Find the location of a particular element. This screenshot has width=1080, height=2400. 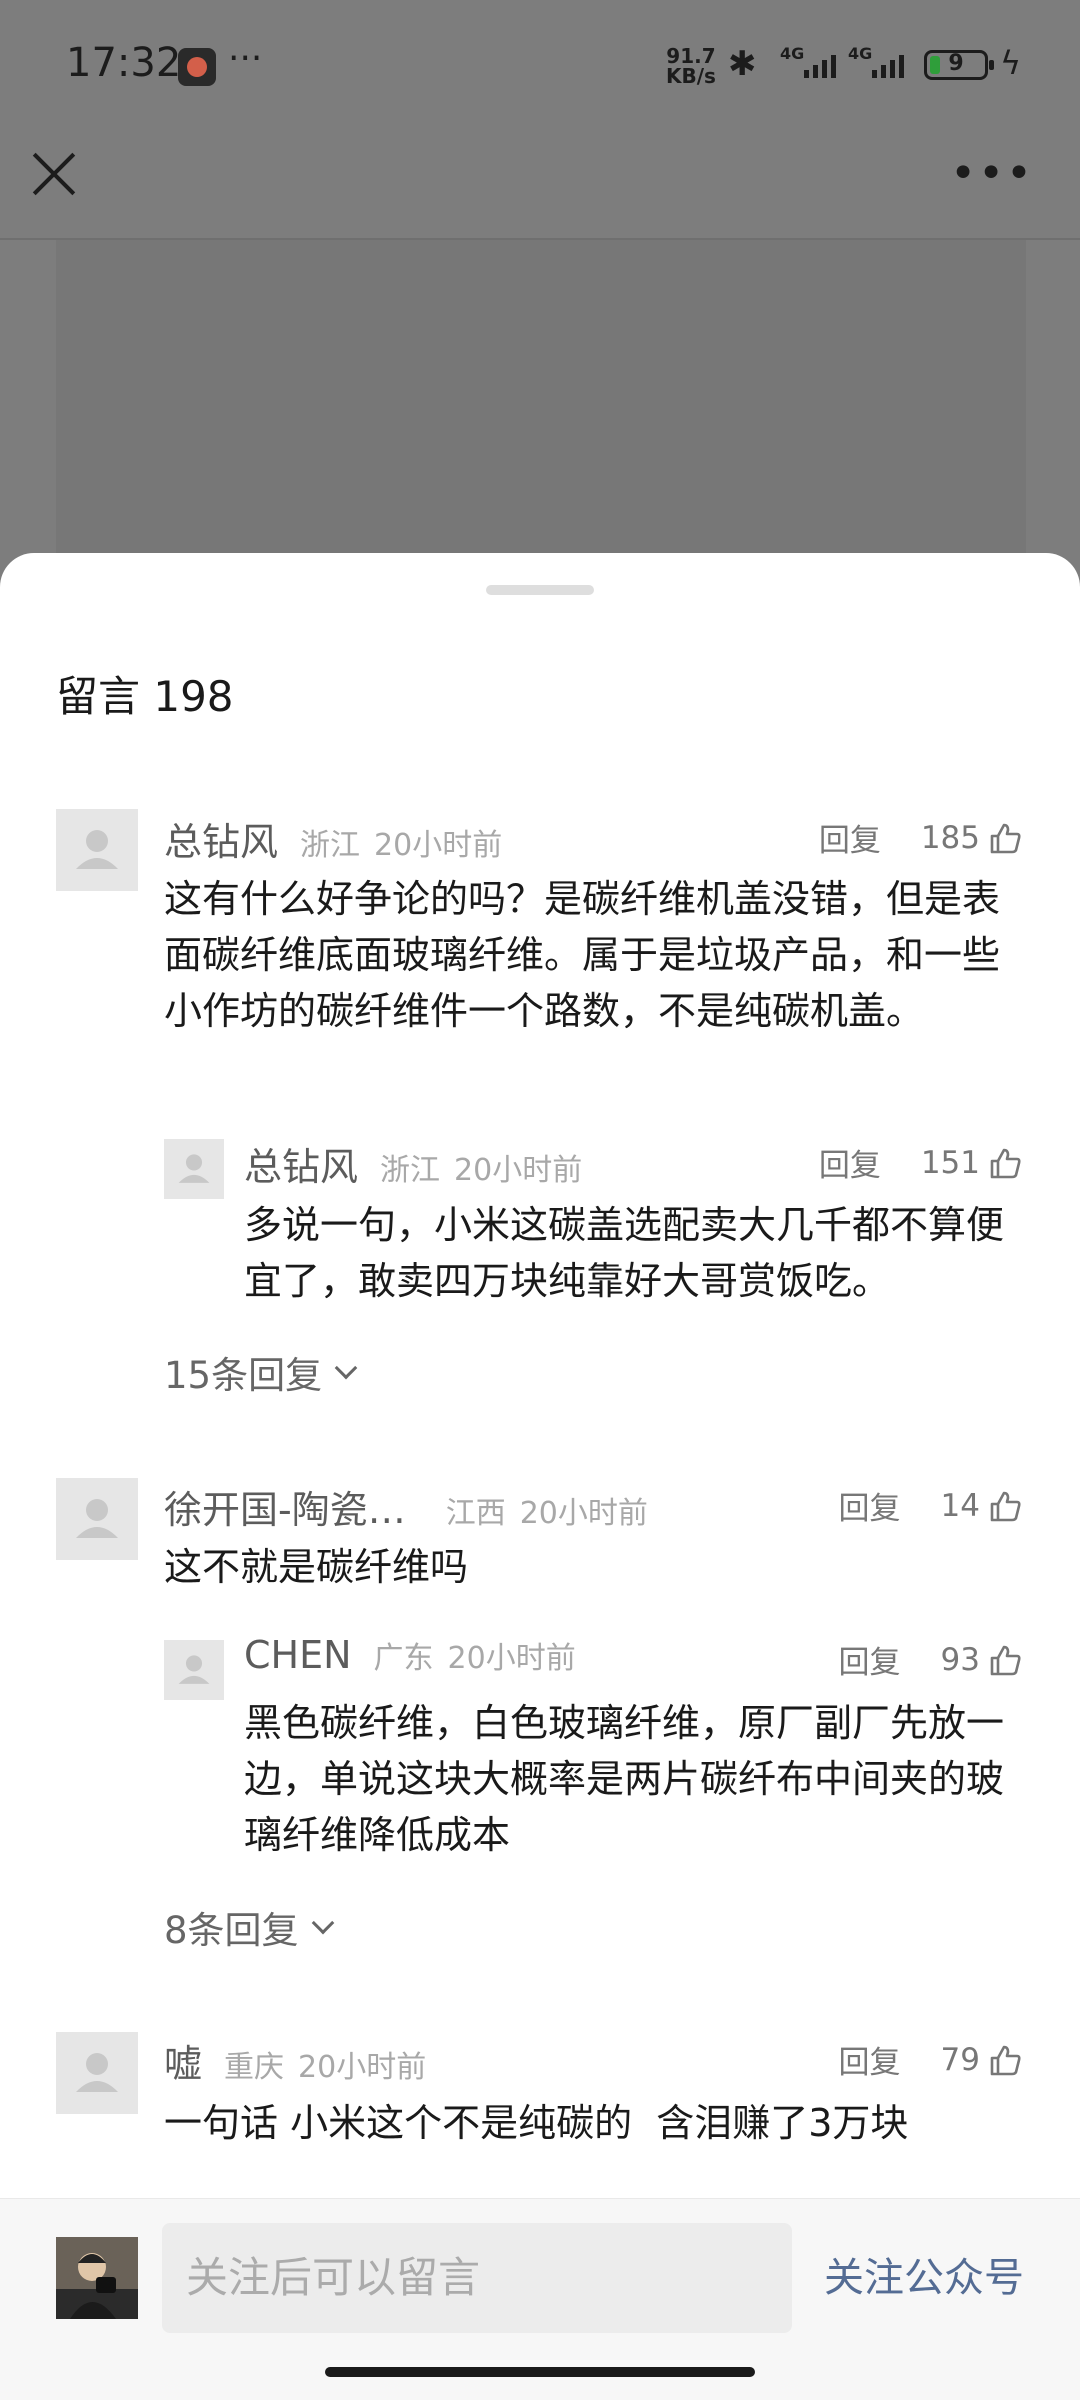

status-bar: 17:32 ··· 91.7 KB/s ✱ 4G 4G 9 ϟ is located at coordinates (540, 65).